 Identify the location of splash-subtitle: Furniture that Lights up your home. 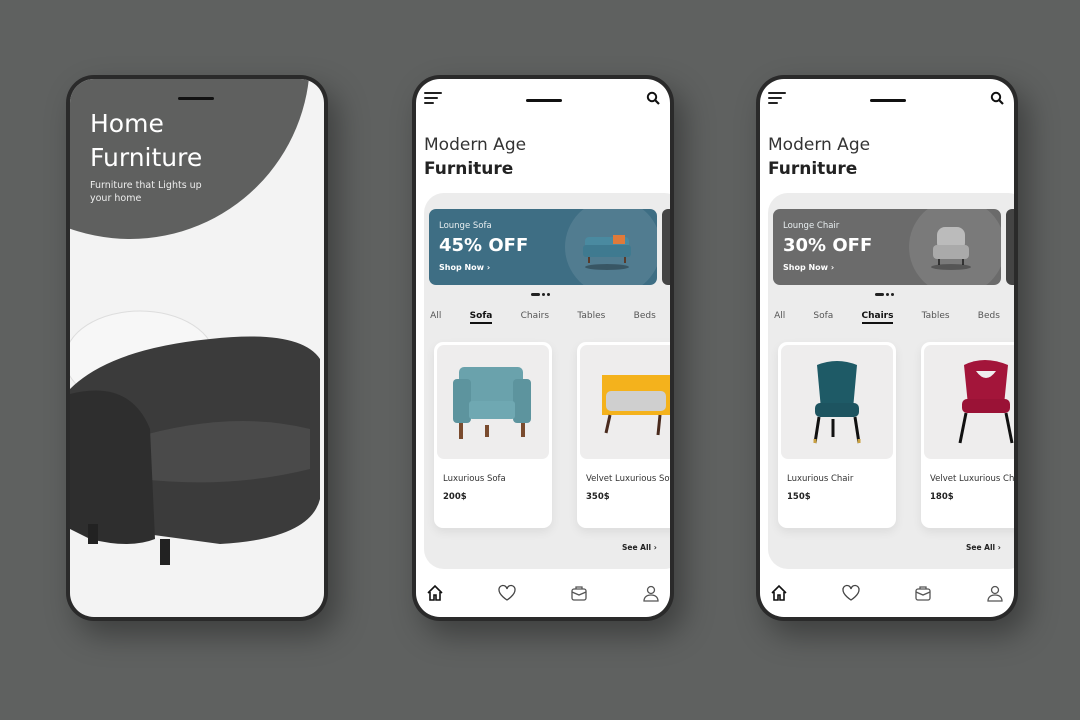
(146, 192).